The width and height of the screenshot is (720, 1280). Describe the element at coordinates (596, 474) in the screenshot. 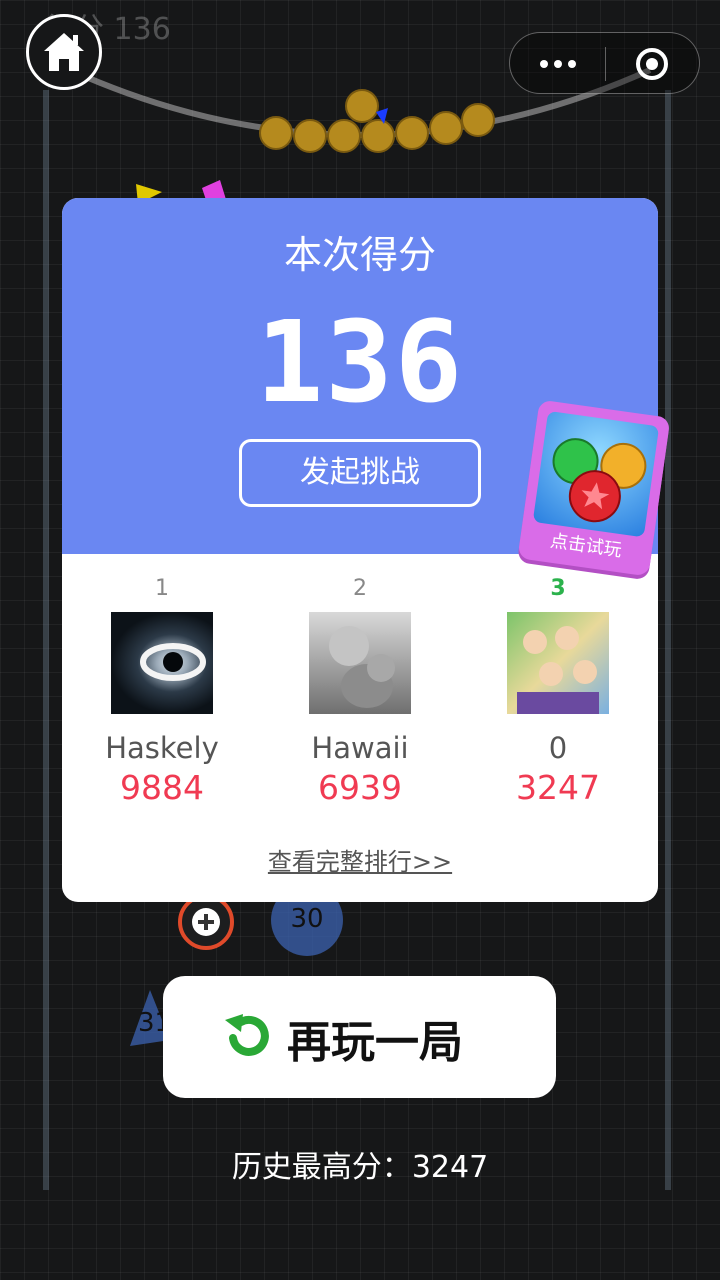

I see `promo-game-thumbnail` at that location.